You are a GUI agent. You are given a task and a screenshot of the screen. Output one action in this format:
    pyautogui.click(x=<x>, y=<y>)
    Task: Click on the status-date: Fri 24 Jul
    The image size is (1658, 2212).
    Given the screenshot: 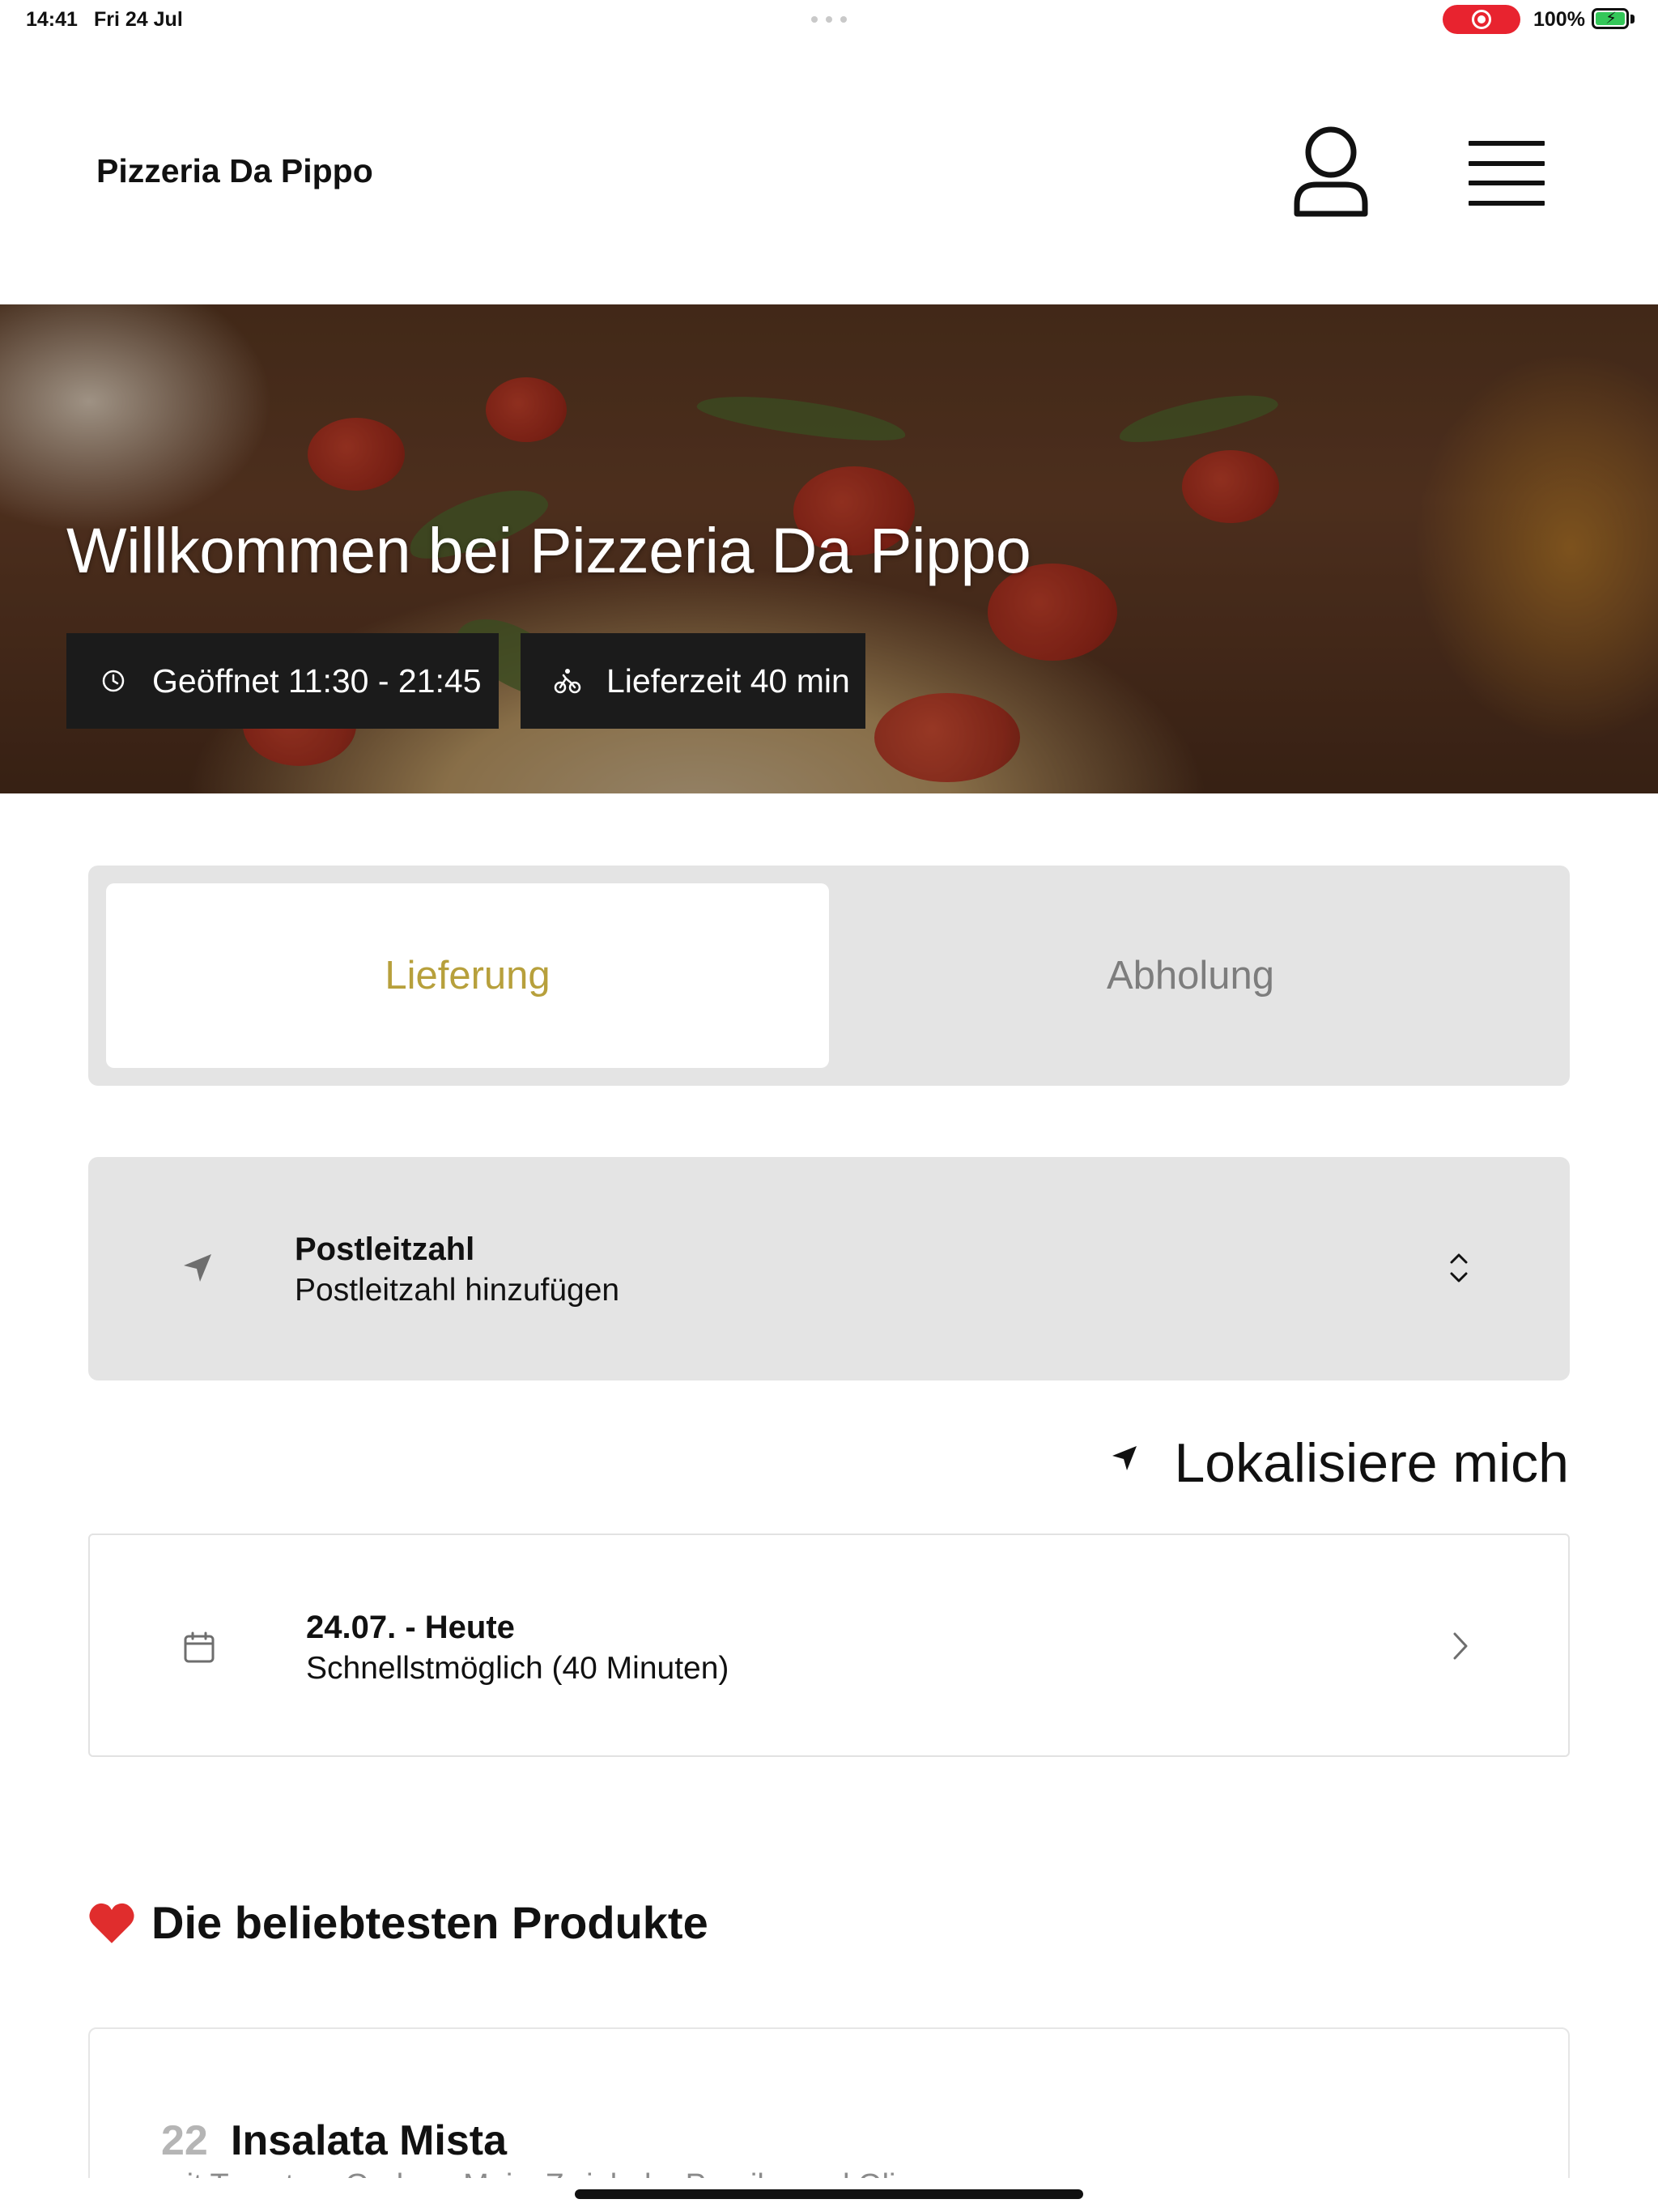 What is the action you would take?
    pyautogui.click(x=138, y=19)
    